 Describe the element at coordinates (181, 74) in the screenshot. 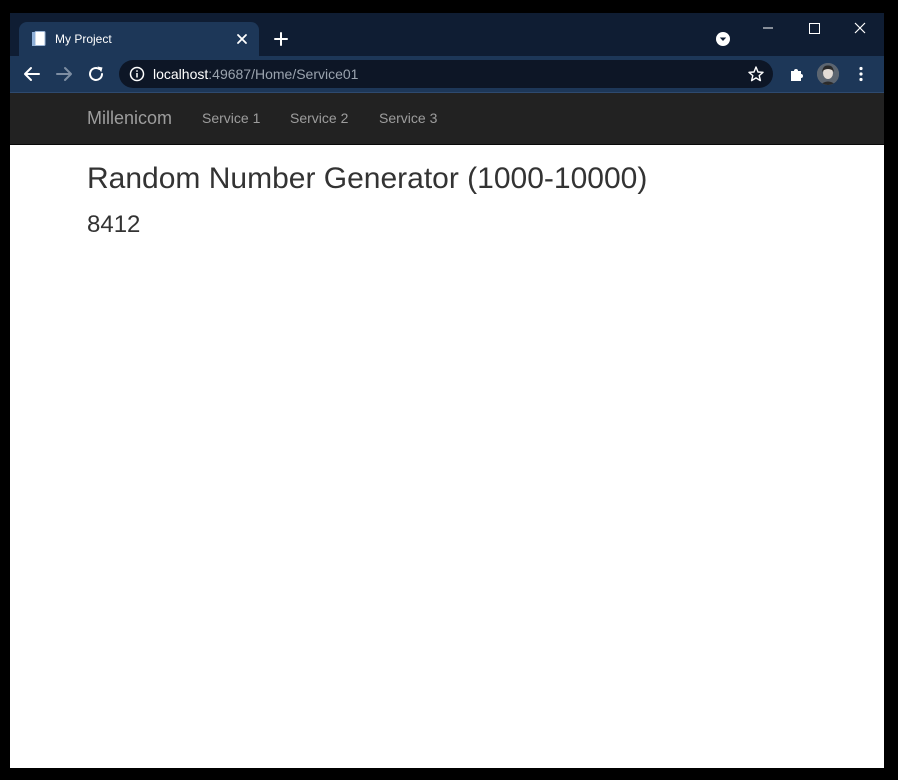

I see `url-host: localhost` at that location.